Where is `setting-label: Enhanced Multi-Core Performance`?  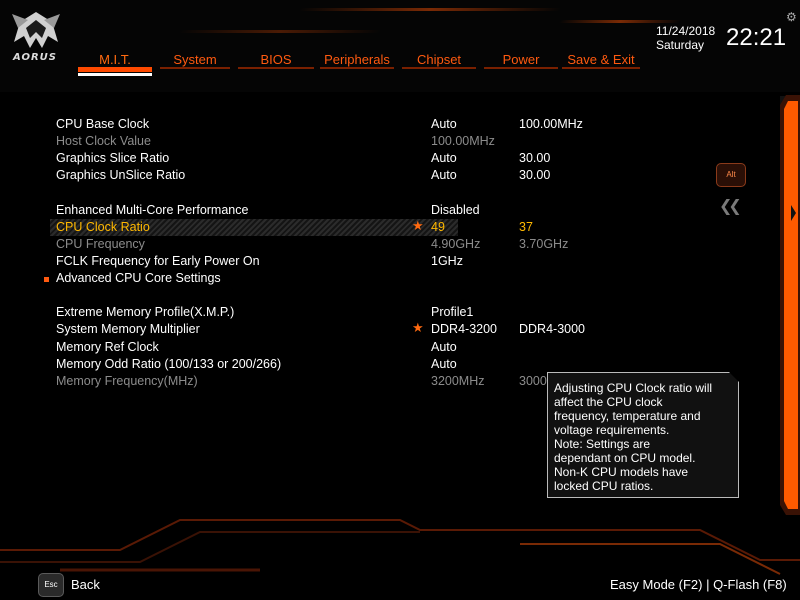 setting-label: Enhanced Multi-Core Performance is located at coordinates (152, 210).